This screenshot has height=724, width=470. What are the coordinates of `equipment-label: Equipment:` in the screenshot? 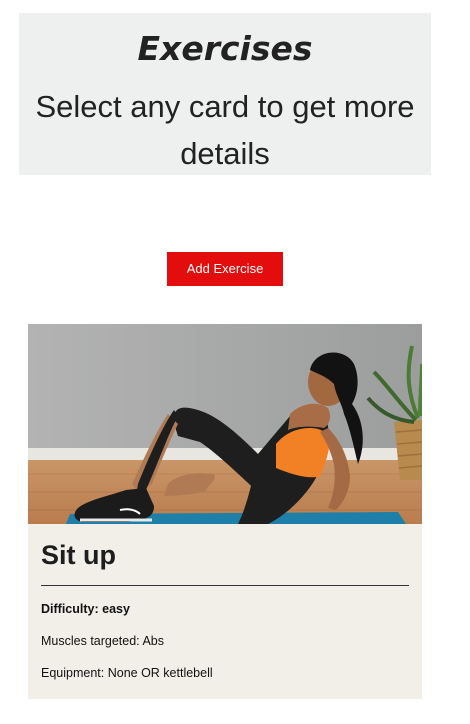 It's located at (73, 673).